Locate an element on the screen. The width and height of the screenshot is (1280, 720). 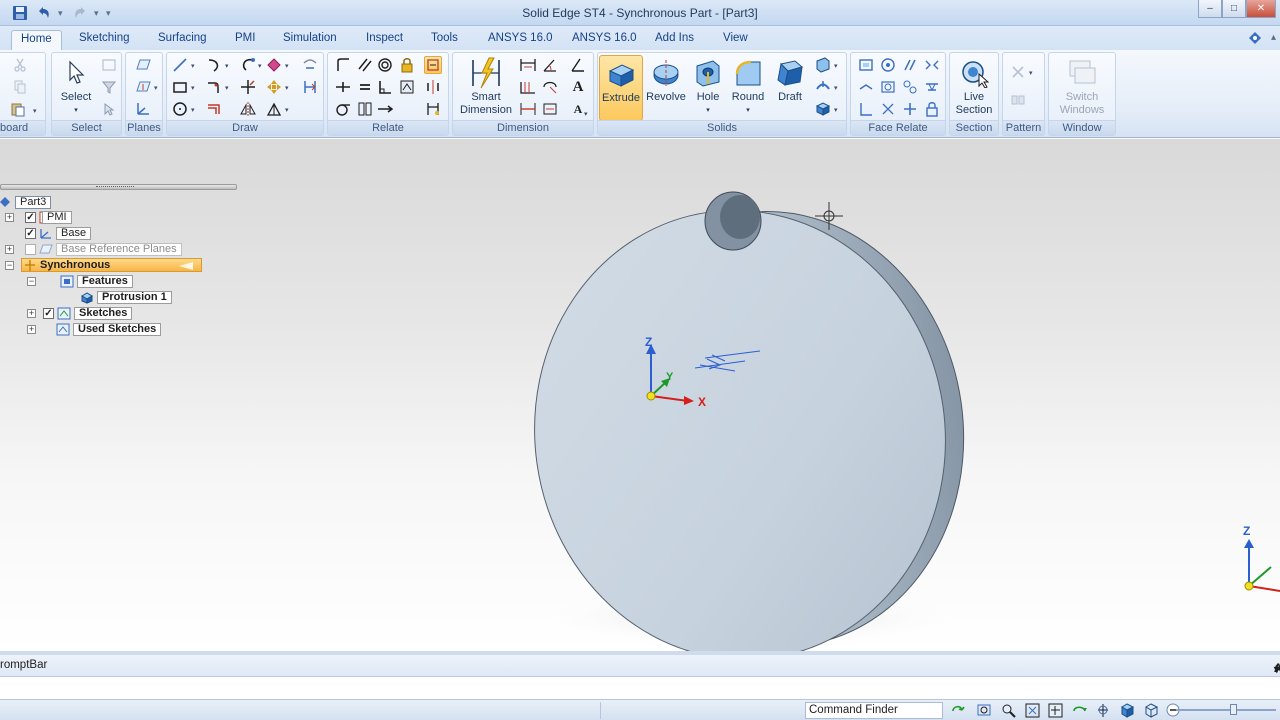
collapse-synchronous: − is located at coordinates (9, 265).